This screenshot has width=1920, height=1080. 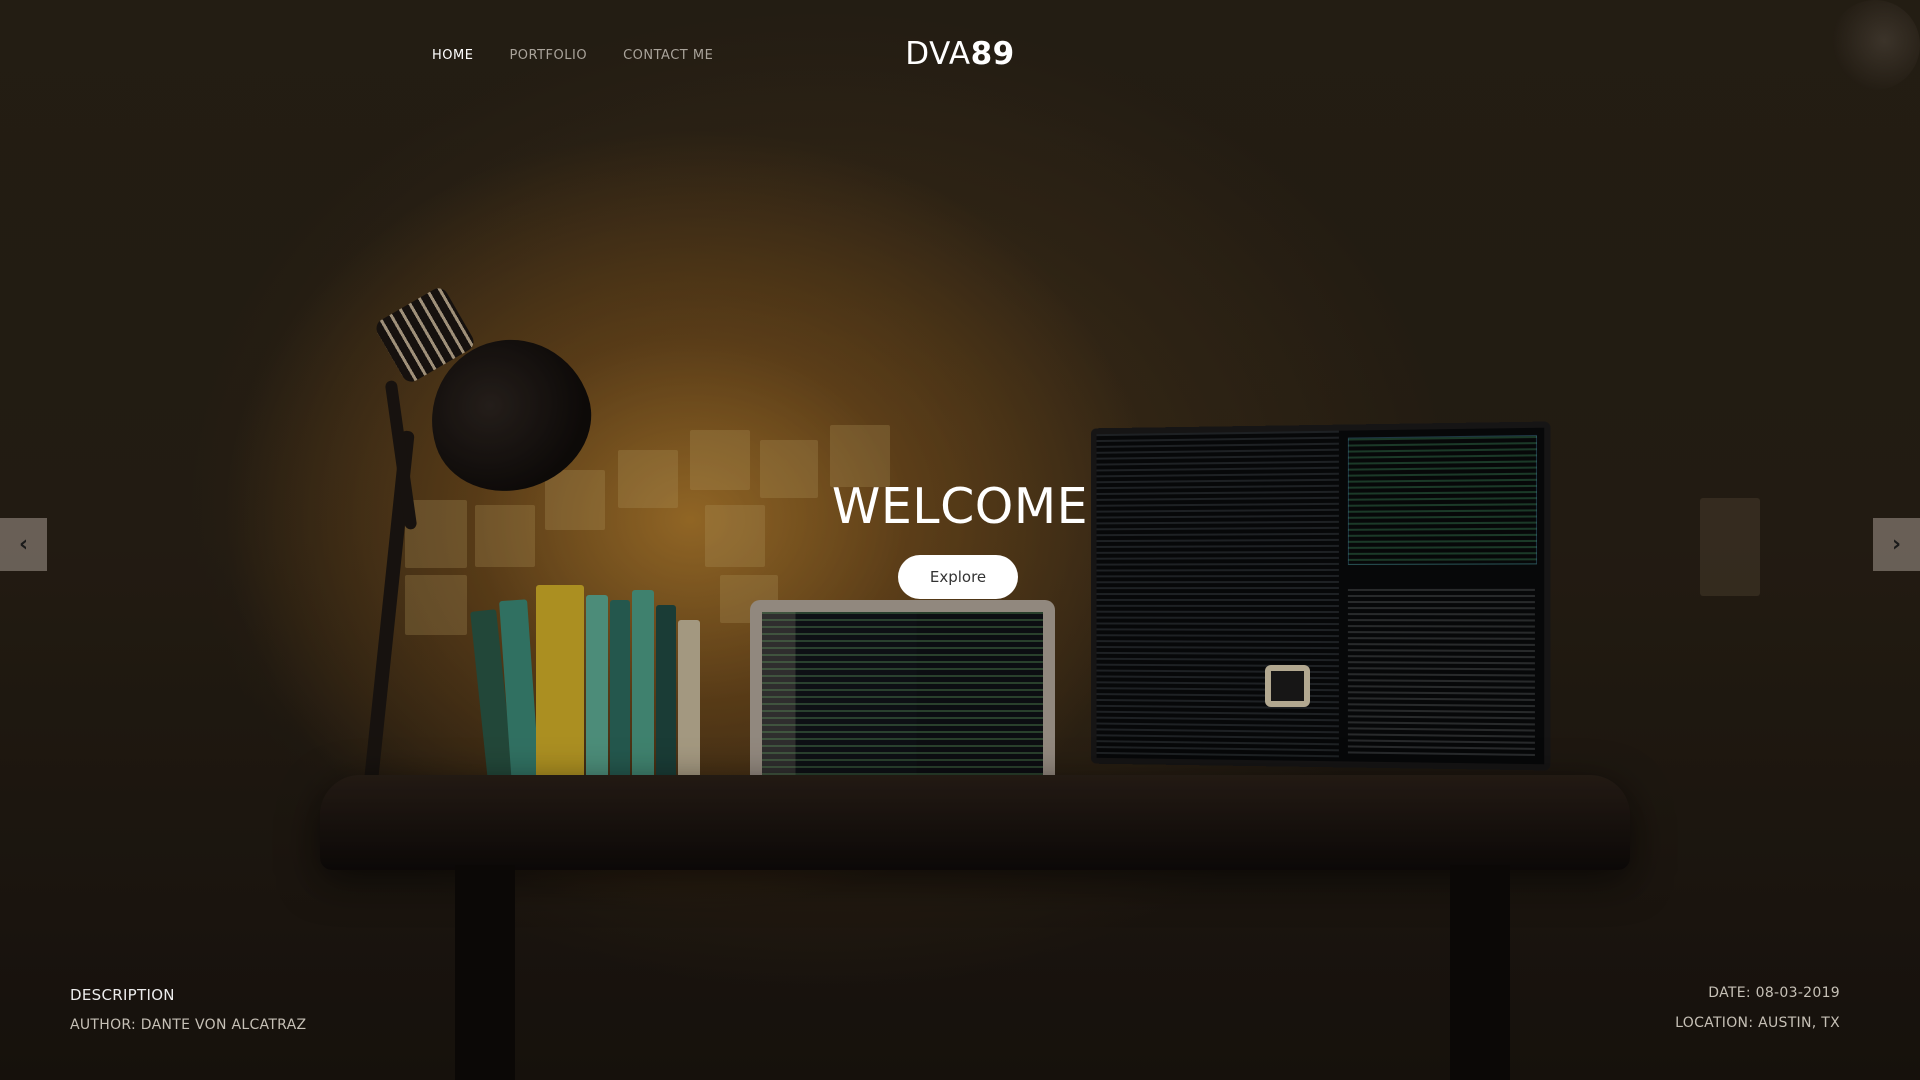 I want to click on hero-title: WELCOME, so click(x=960, y=506).